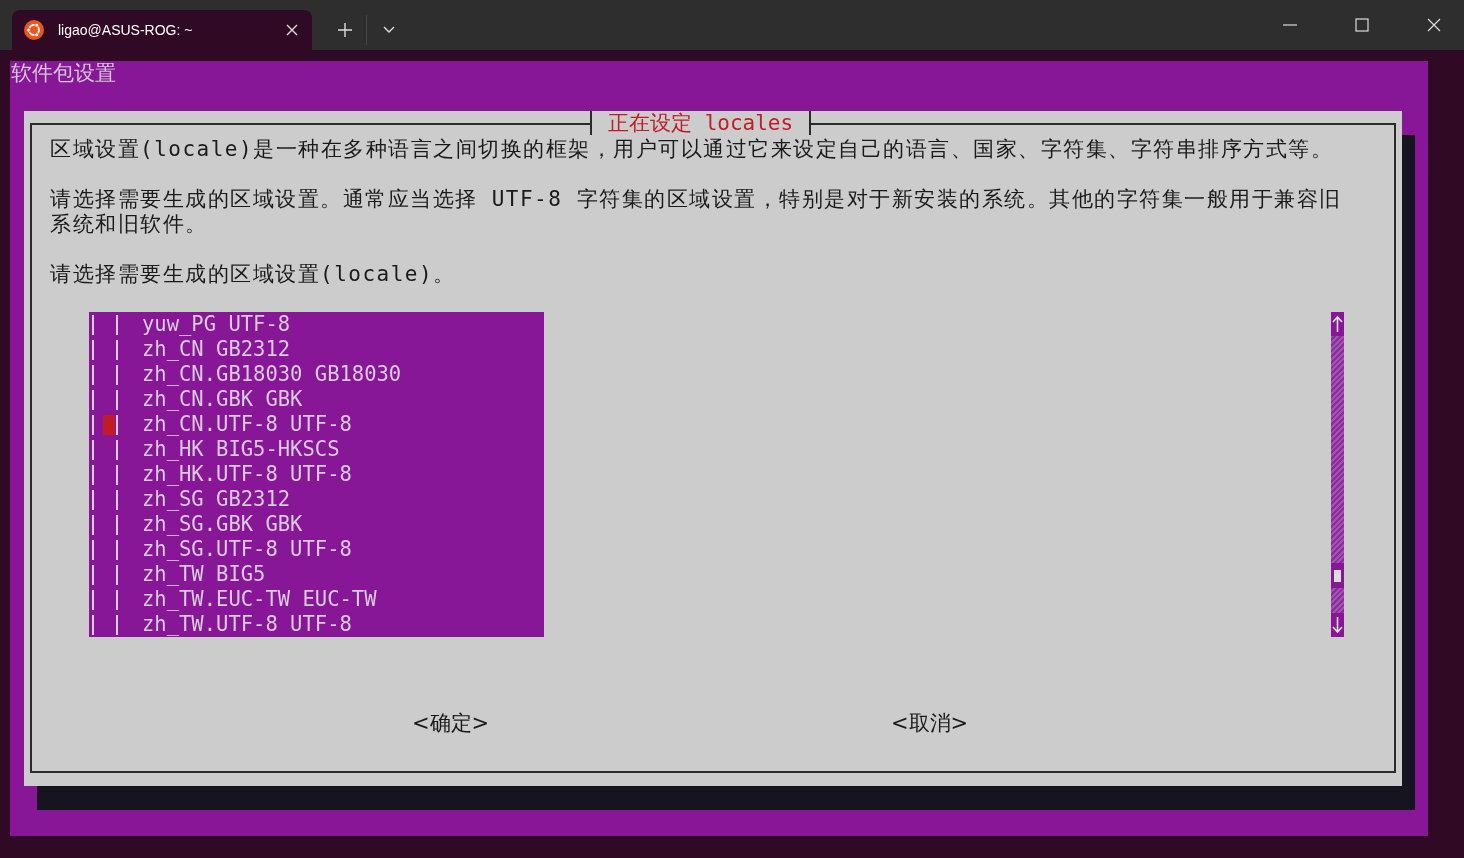 Image resolution: width=1464 pixels, height=858 pixels. Describe the element at coordinates (247, 424) in the screenshot. I see `locale-option: zh_CN.UTF-8 UTF-8` at that location.